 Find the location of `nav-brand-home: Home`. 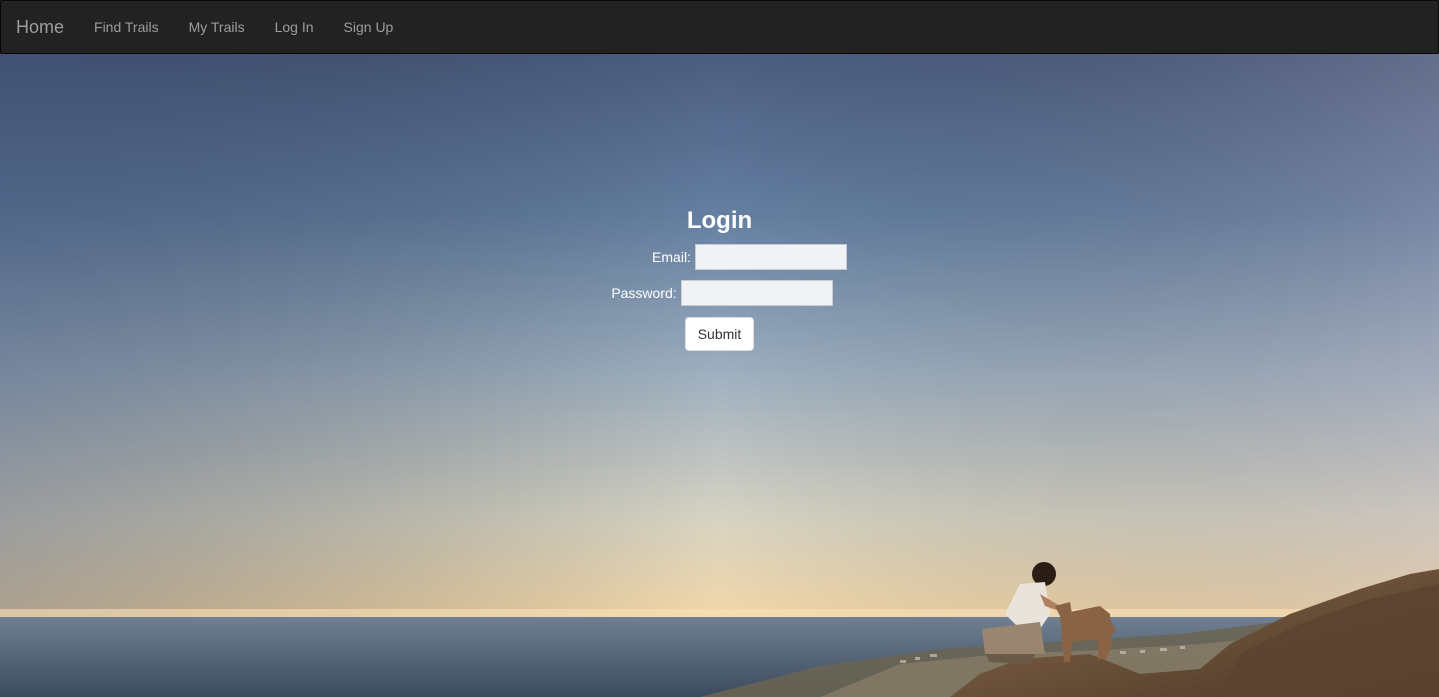

nav-brand-home: Home is located at coordinates (40, 27).